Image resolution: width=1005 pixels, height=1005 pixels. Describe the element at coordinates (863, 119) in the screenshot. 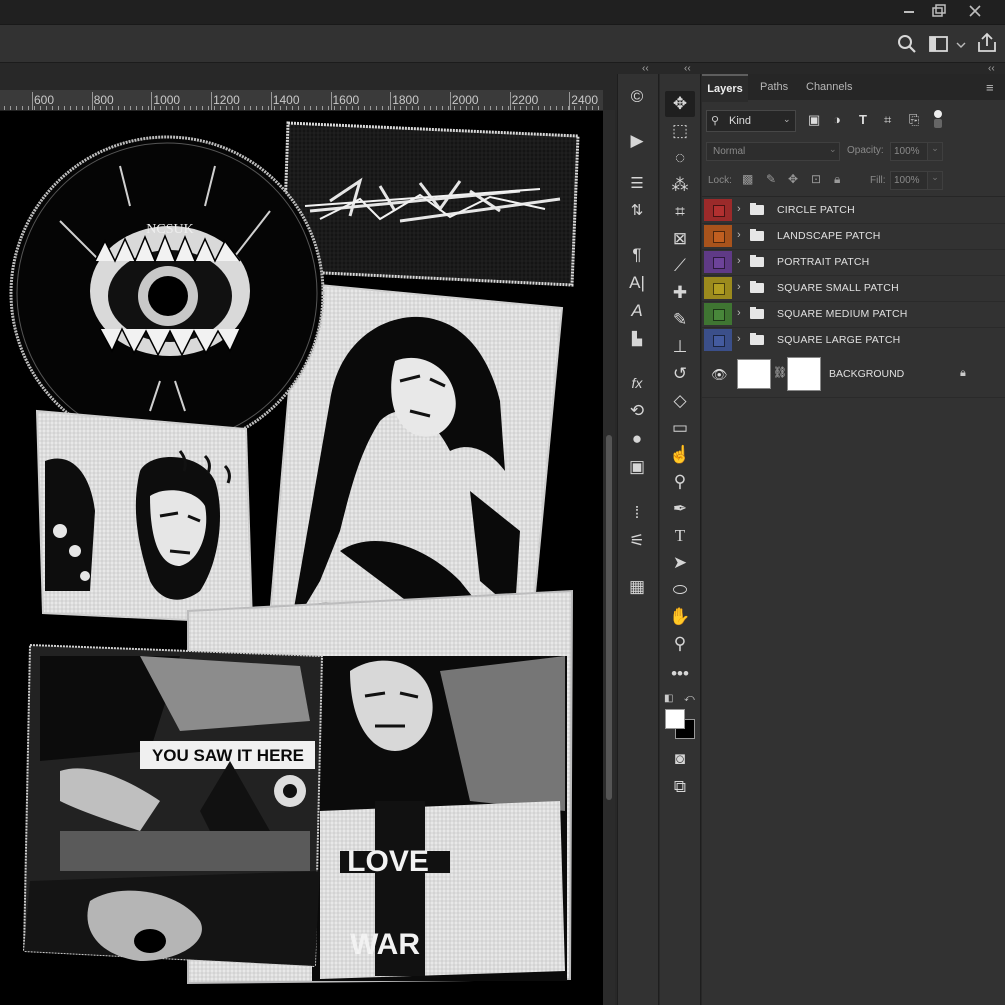

I see `filter-type-icon: T` at that location.